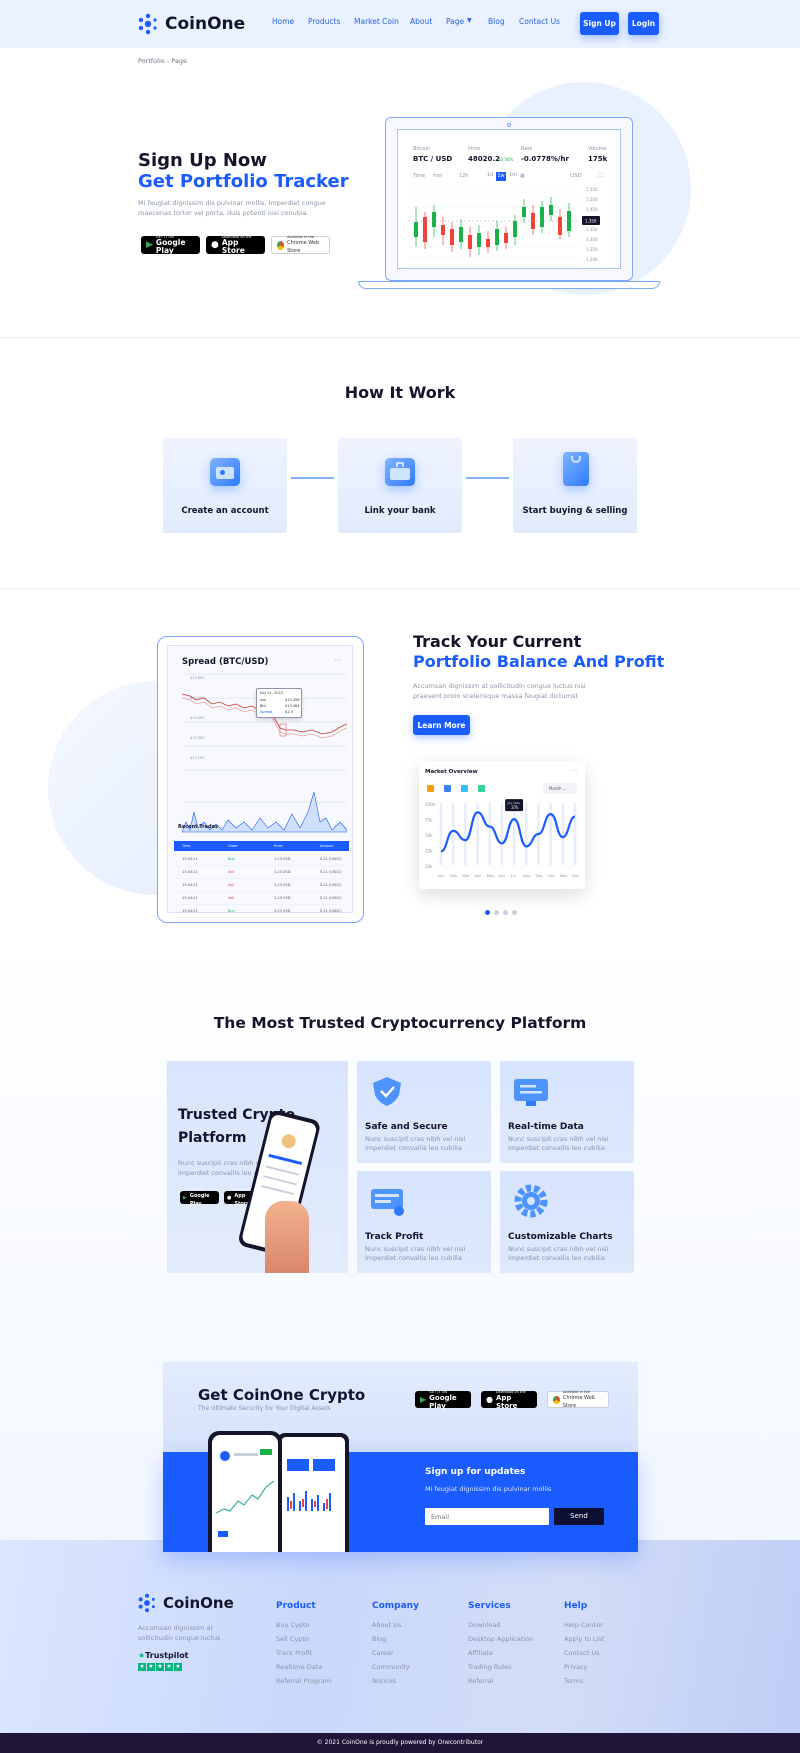 The image size is (800, 1753). What do you see at coordinates (539, 21) in the screenshot?
I see `nav-contact-us: Contact Us` at bounding box center [539, 21].